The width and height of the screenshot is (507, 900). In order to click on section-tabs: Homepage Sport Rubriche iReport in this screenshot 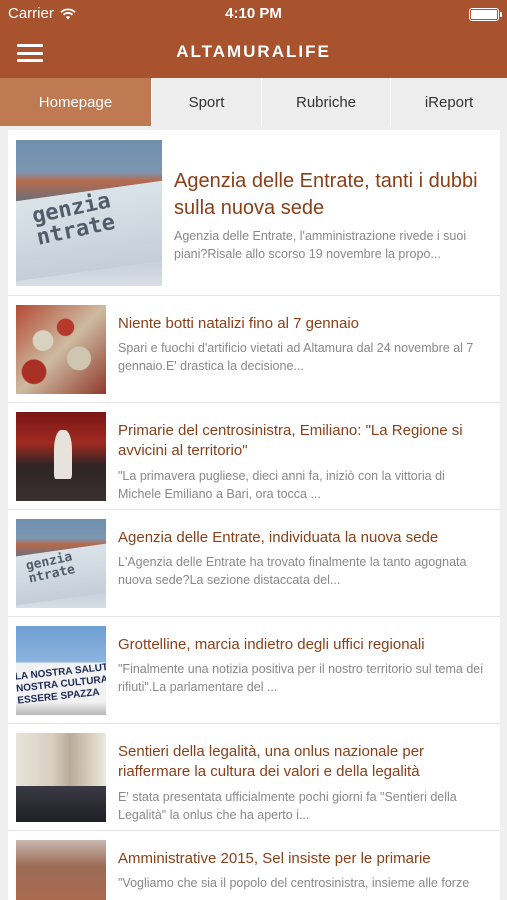, I will do `click(253, 102)`.